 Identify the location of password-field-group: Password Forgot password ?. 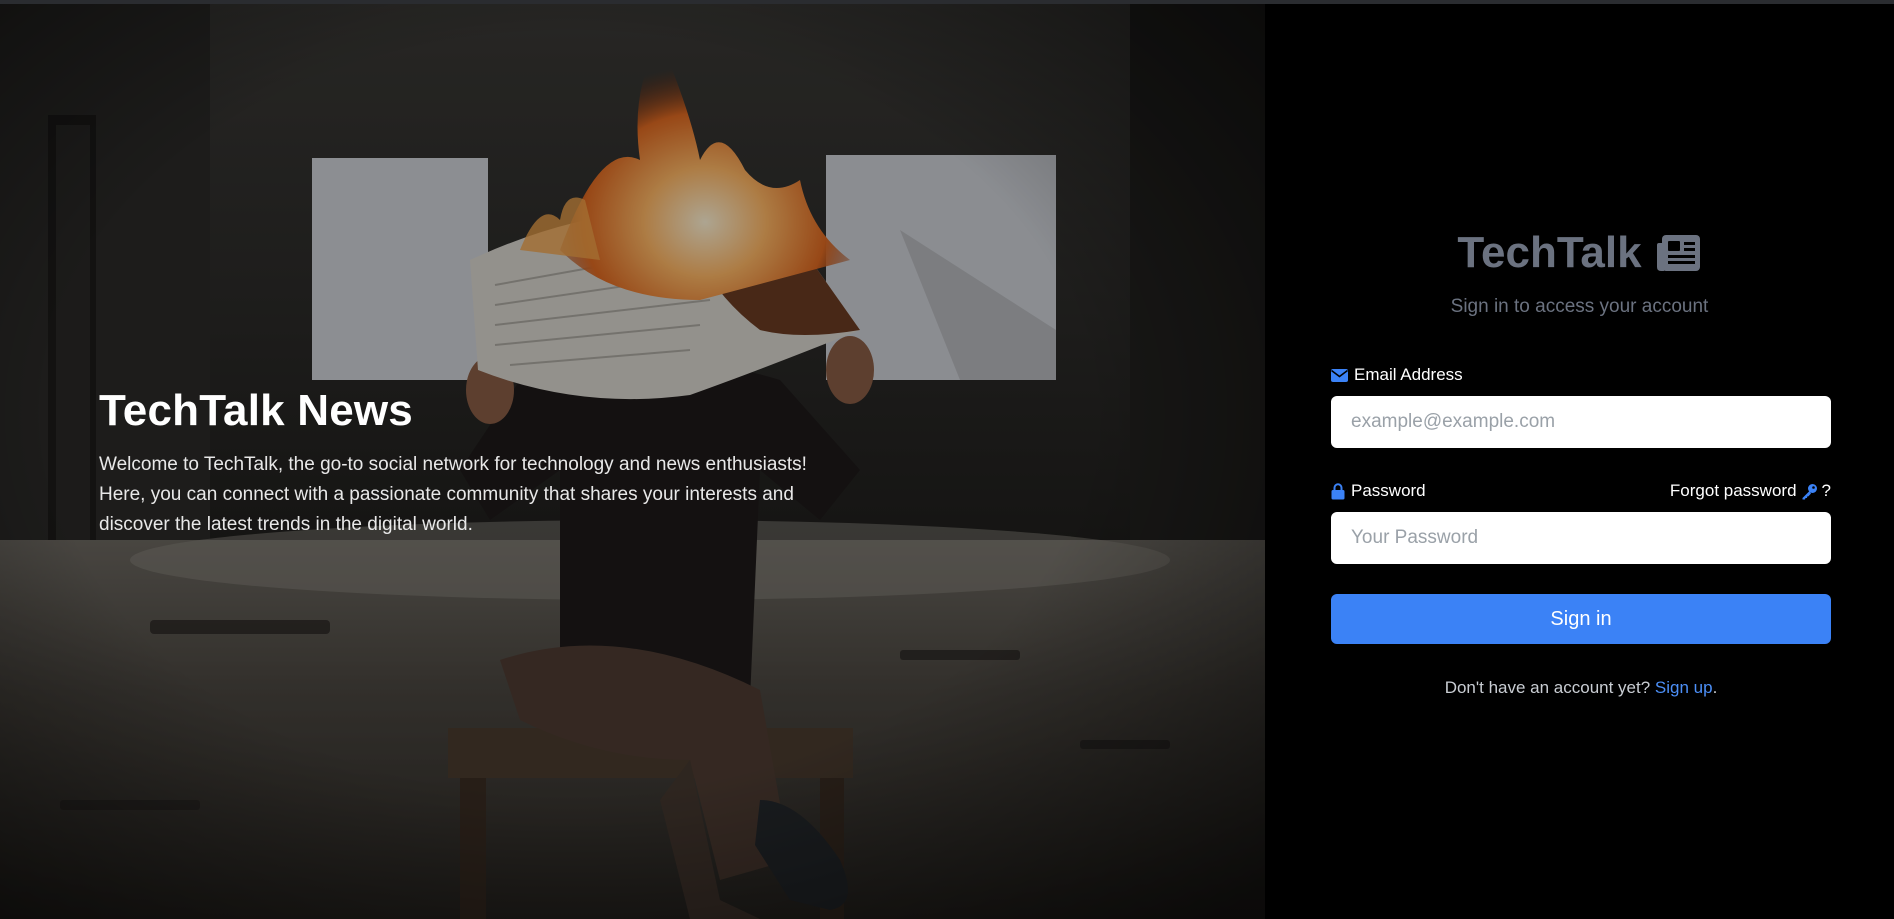
(1581, 522).